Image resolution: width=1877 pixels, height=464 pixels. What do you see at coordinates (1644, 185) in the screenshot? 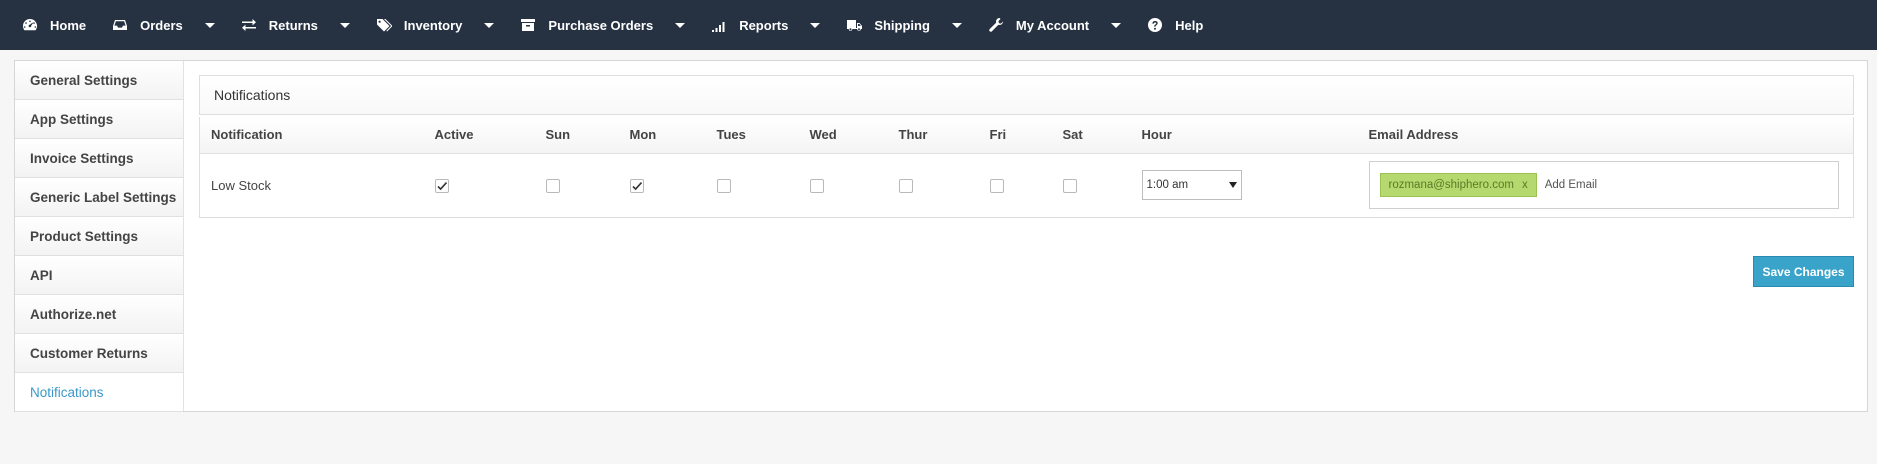
I see `add-email-input` at bounding box center [1644, 185].